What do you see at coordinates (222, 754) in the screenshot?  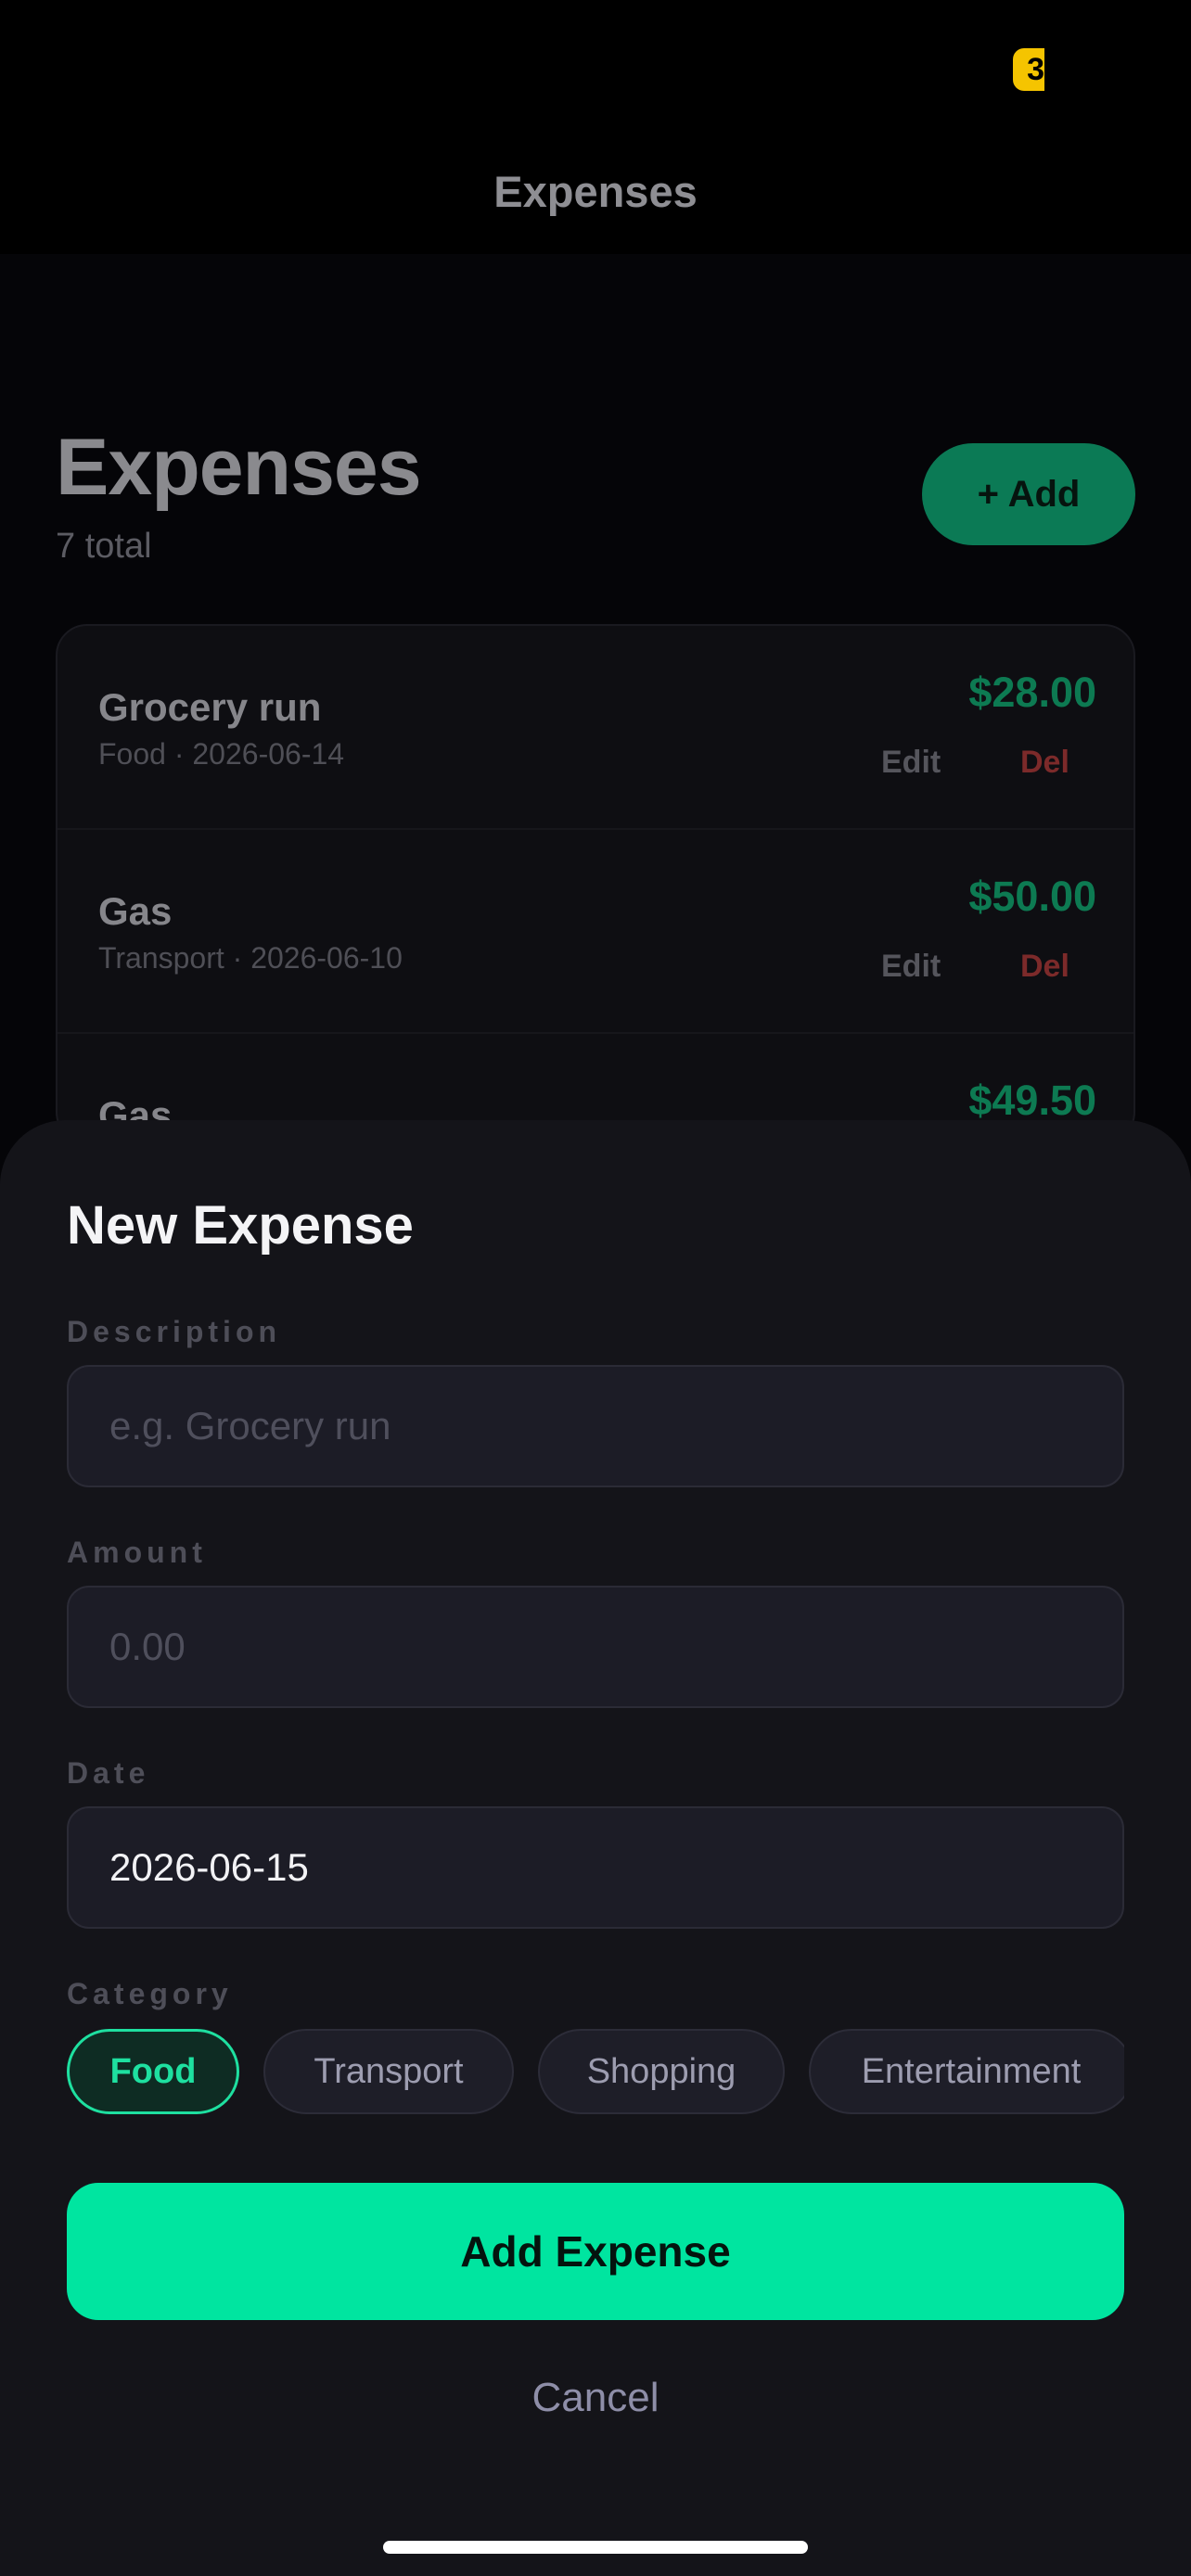 I see `expense-meta: Food · 2026-06-14` at bounding box center [222, 754].